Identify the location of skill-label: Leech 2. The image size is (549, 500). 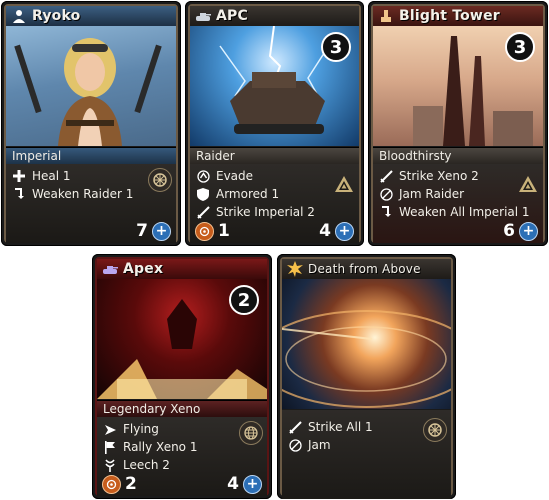
(146, 465).